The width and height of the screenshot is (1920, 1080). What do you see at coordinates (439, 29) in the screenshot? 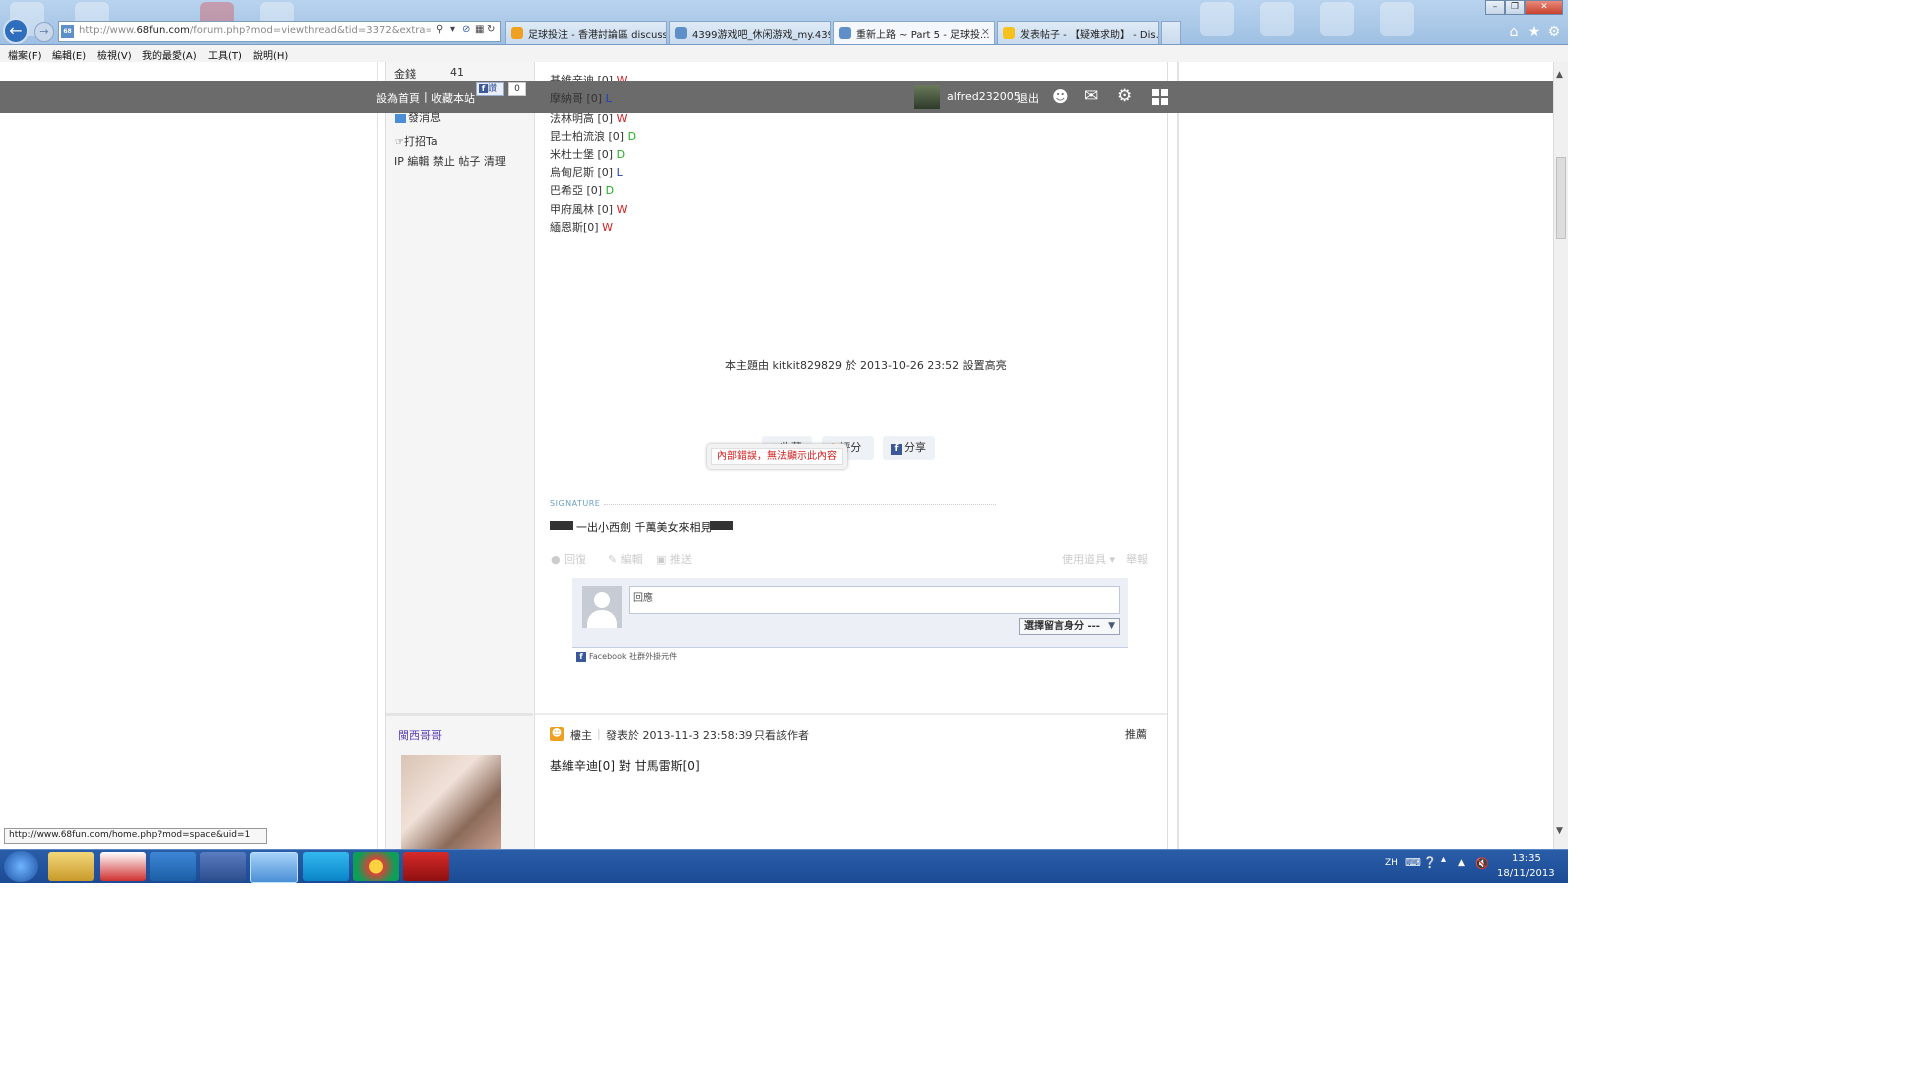
I see `search-icon: ⚲` at bounding box center [439, 29].